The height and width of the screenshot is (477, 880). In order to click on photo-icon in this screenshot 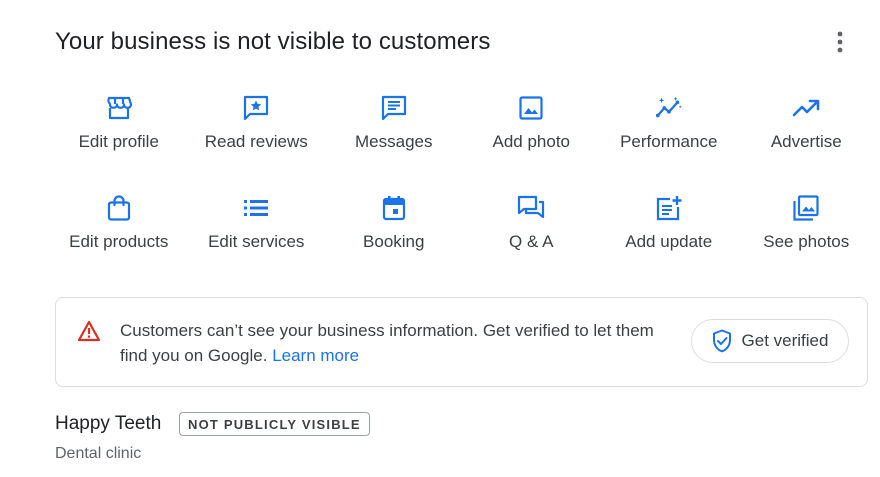, I will do `click(531, 108)`.